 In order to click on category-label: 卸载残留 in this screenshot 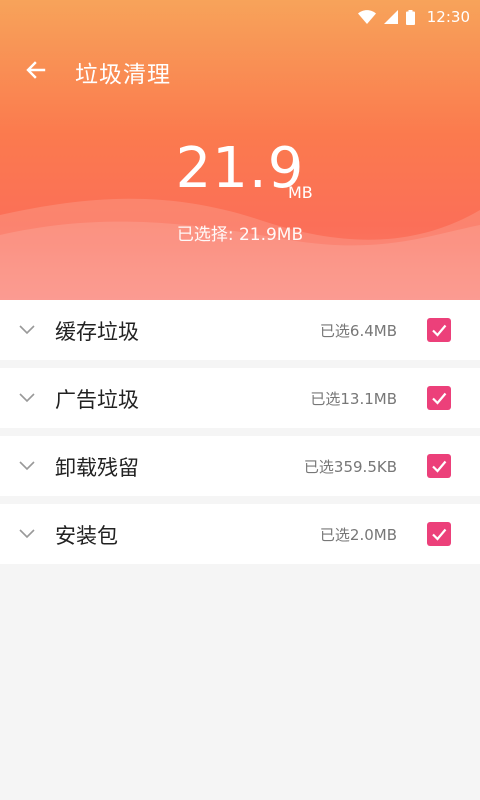, I will do `click(97, 468)`.